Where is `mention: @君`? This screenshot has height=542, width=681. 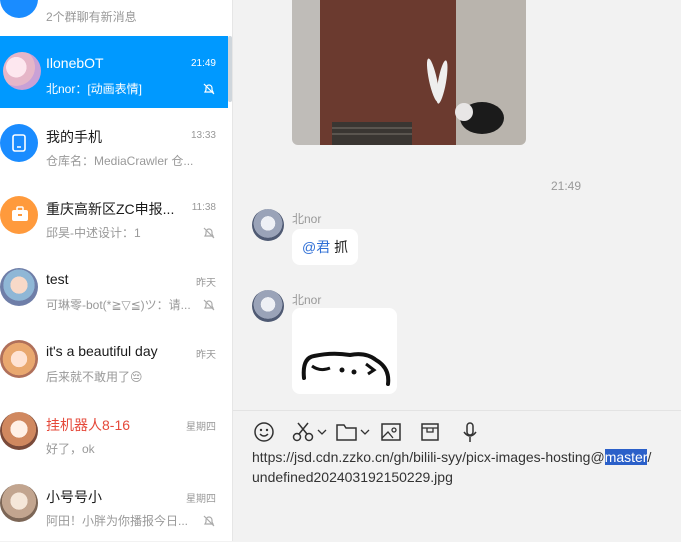 mention: @君 is located at coordinates (316, 247).